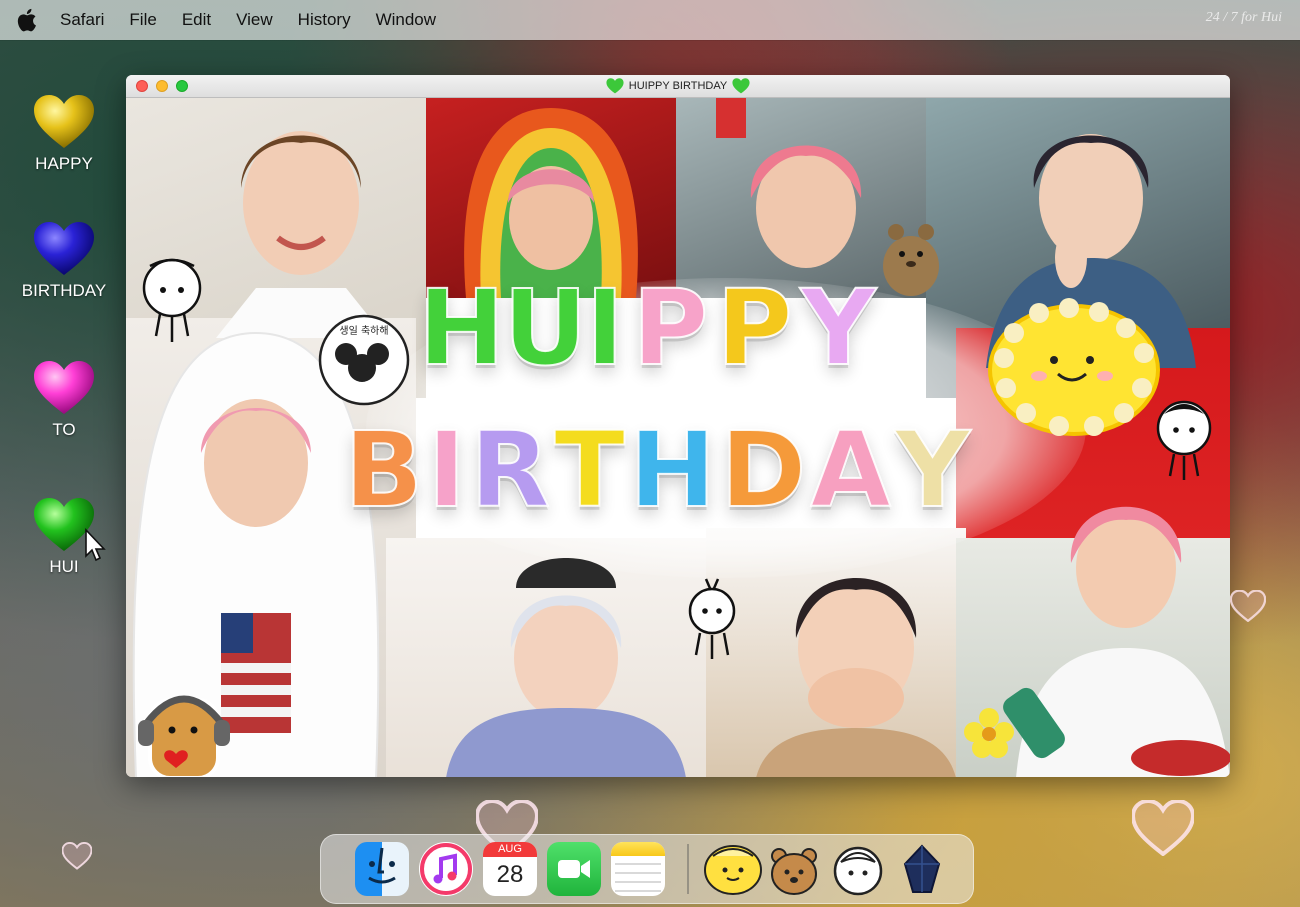 This screenshot has width=1300, height=907. Describe the element at coordinates (64, 290) in the screenshot. I see `desktop-icon-label: BIRTHDAY` at that location.